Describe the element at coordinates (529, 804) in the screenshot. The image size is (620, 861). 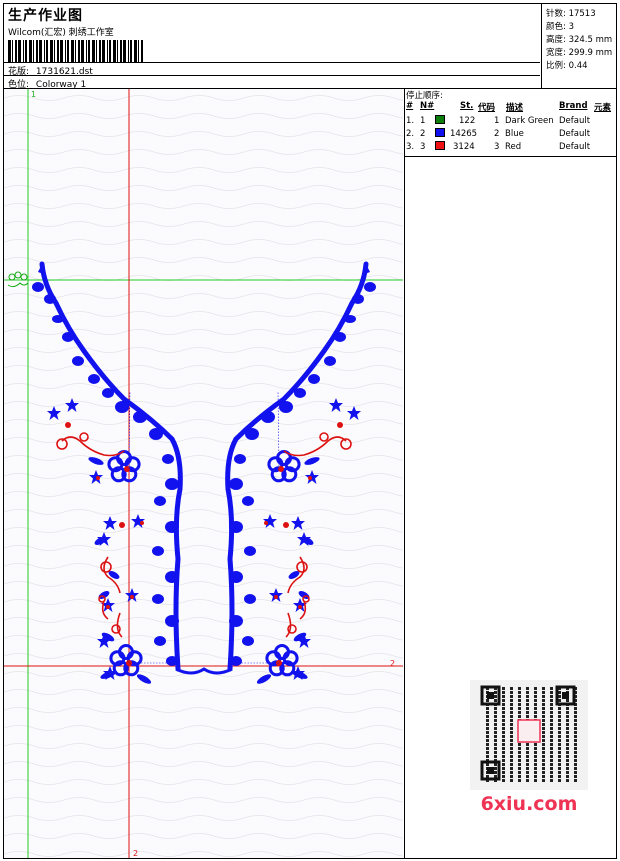
I see `watermark-text: 6xiu.com` at that location.